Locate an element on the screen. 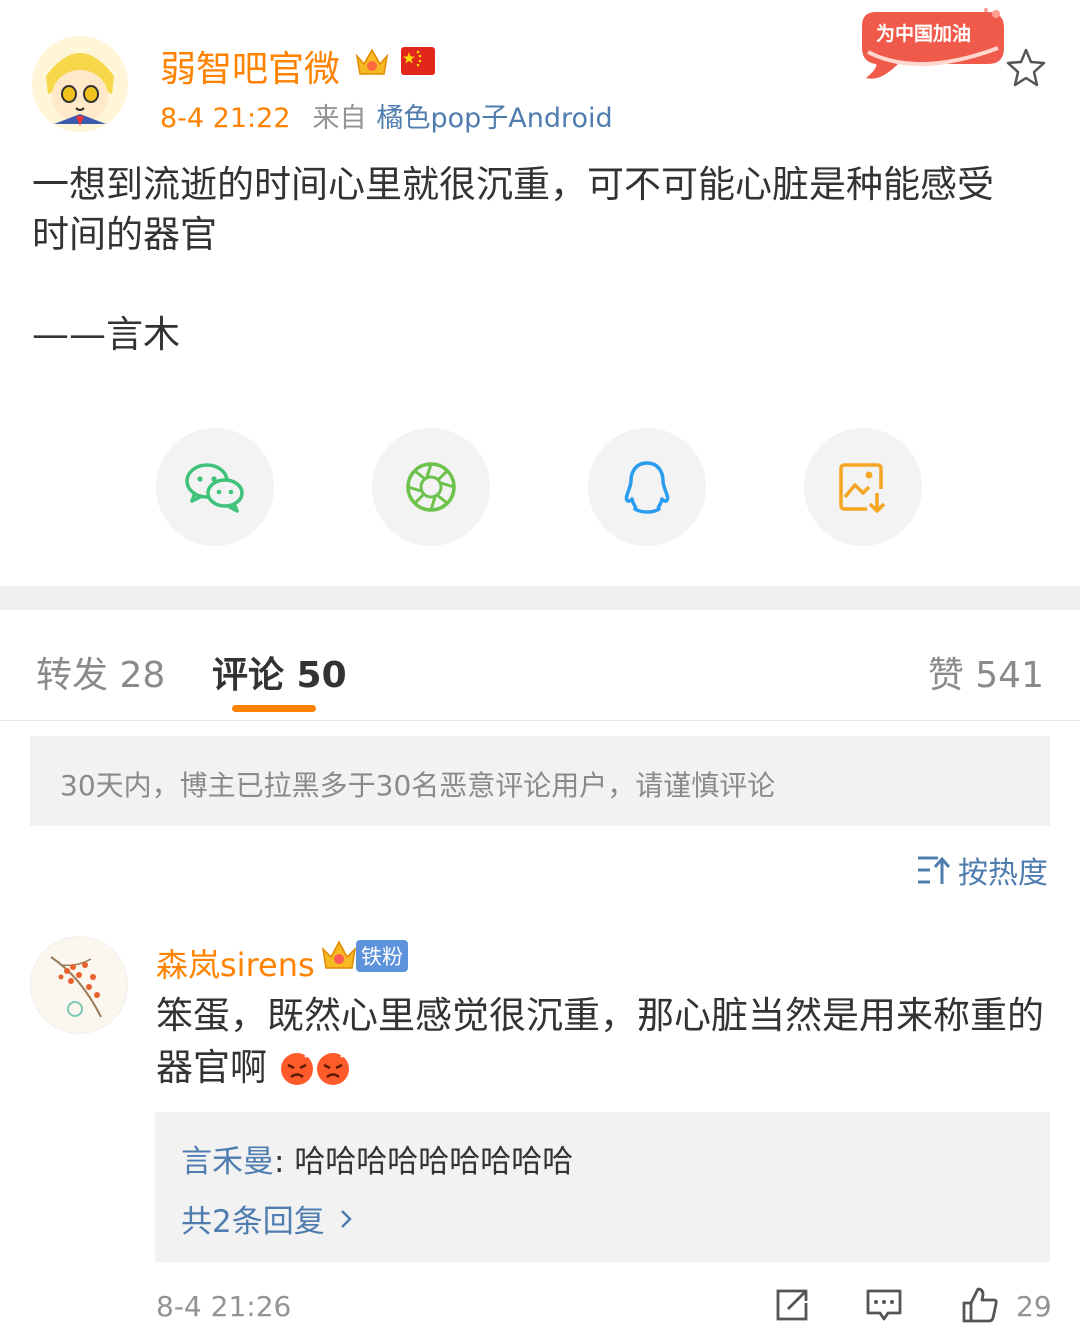  sort-label: 按热度 is located at coordinates (1003, 873).